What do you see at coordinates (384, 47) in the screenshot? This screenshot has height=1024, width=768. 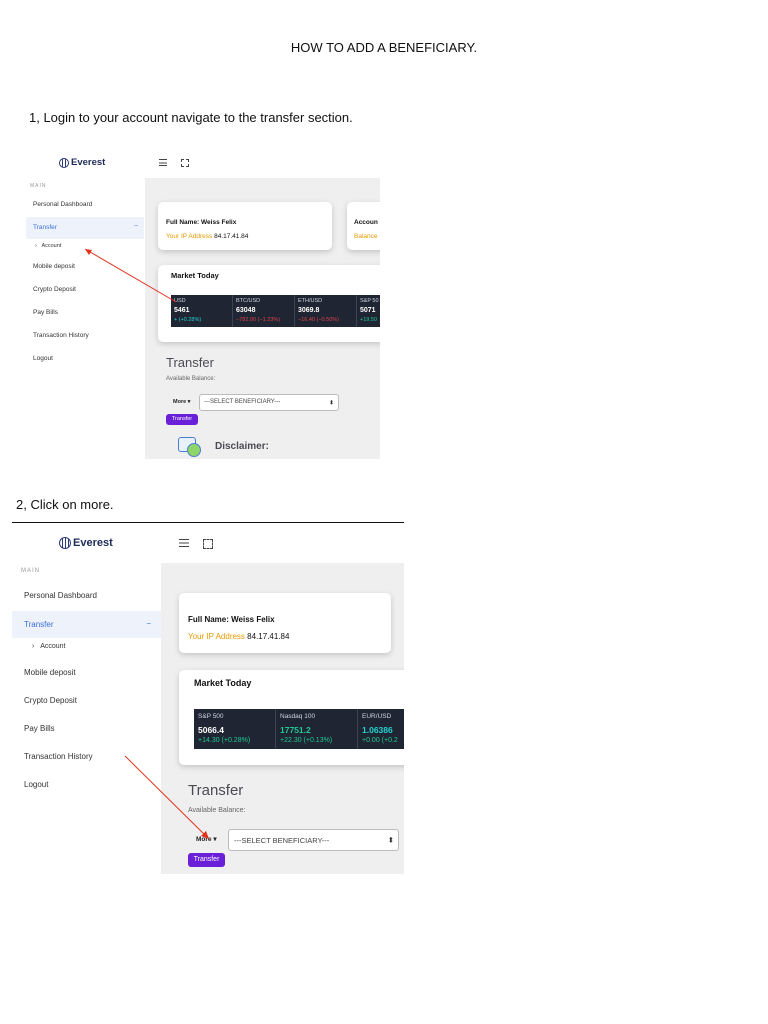 I see `document-title: HOW TO ADD A BENEFICIARY.` at bounding box center [384, 47].